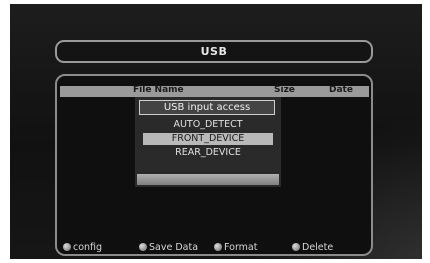  Describe the element at coordinates (241, 247) in the screenshot. I see `format-label: Format` at that location.